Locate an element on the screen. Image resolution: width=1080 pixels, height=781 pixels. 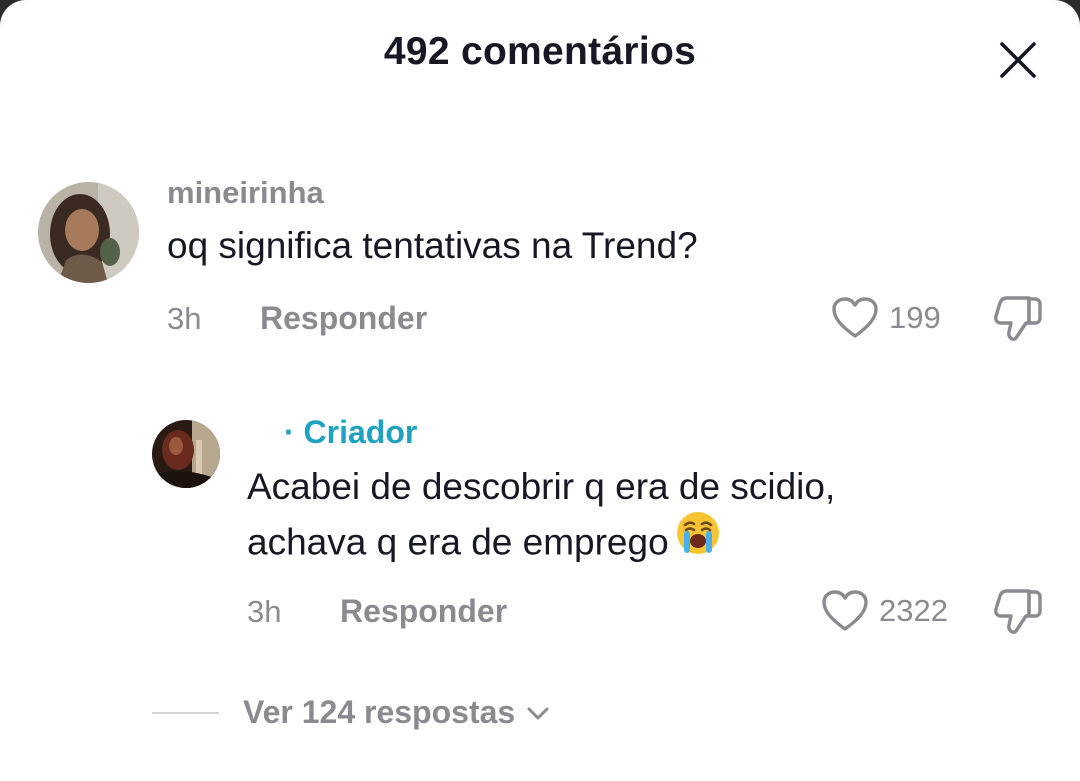
comment-time: 3h is located at coordinates (184, 318).